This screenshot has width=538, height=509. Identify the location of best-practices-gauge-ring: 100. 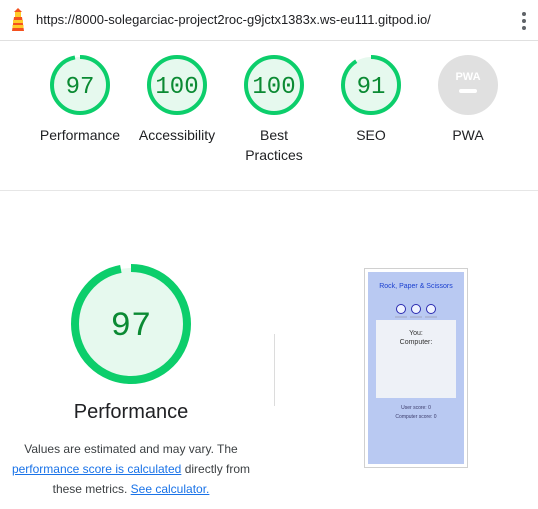
(274, 85).